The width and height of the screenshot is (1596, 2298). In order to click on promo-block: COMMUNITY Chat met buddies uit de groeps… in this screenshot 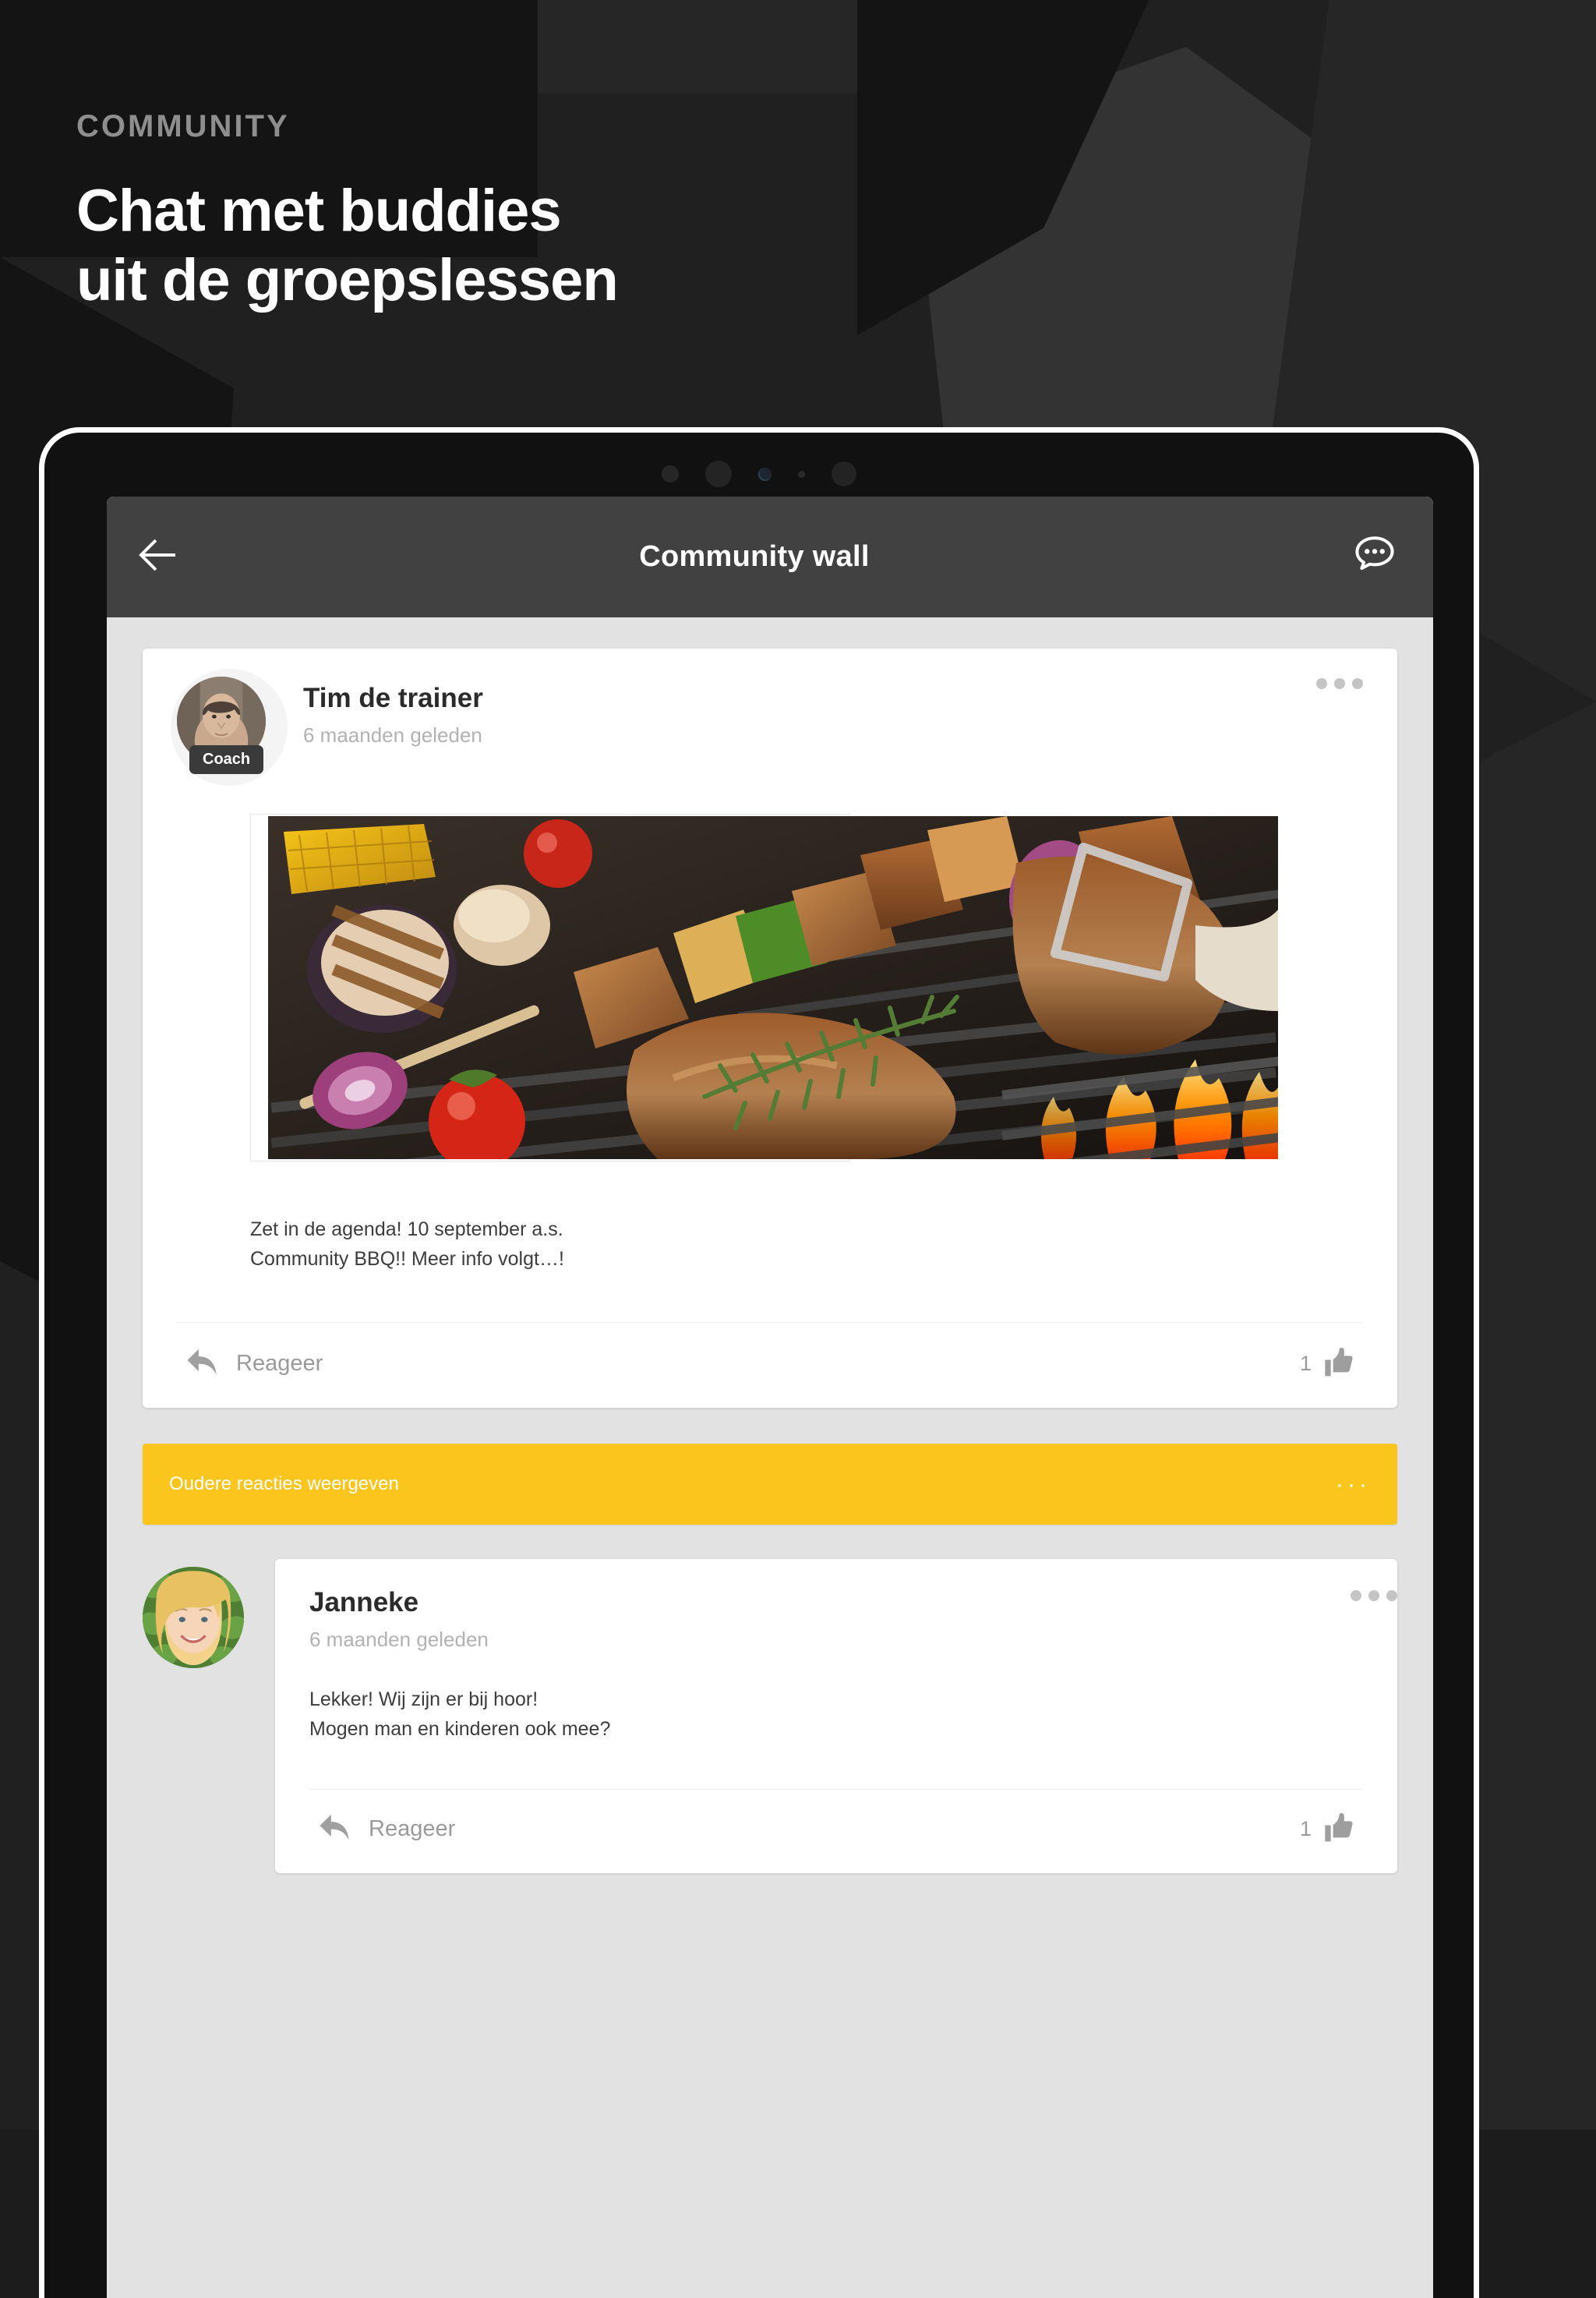, I will do `click(466, 212)`.